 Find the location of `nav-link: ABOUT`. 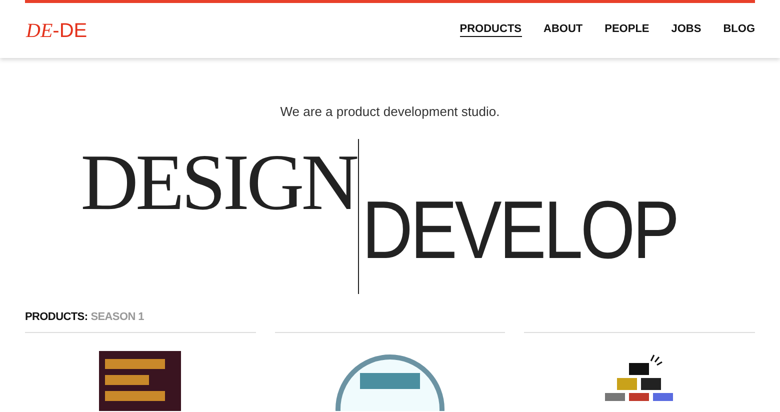

nav-link: ABOUT is located at coordinates (563, 30).